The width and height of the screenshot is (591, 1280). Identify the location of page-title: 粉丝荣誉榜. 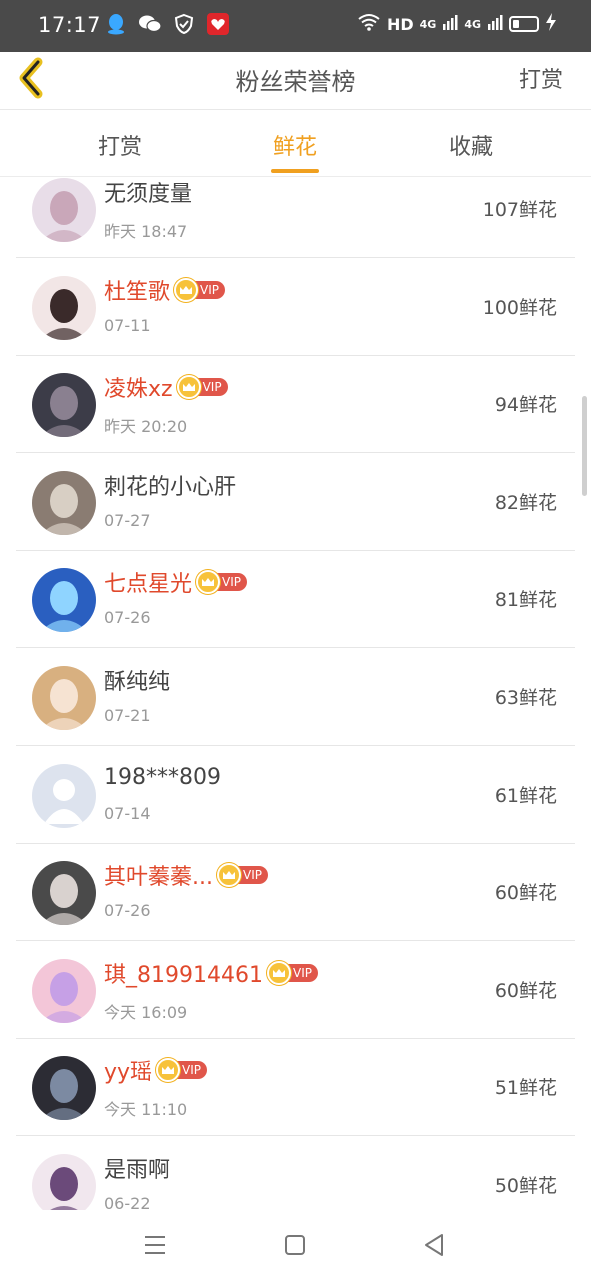
(295, 82).